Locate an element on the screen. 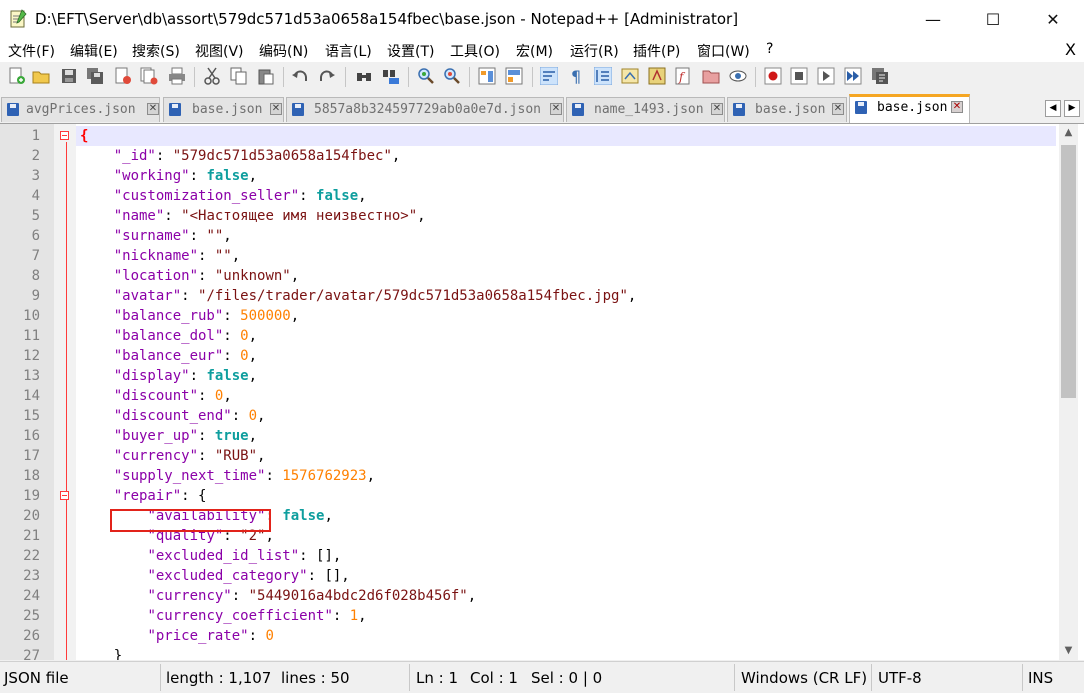  document-map-icon is located at coordinates (657, 76).